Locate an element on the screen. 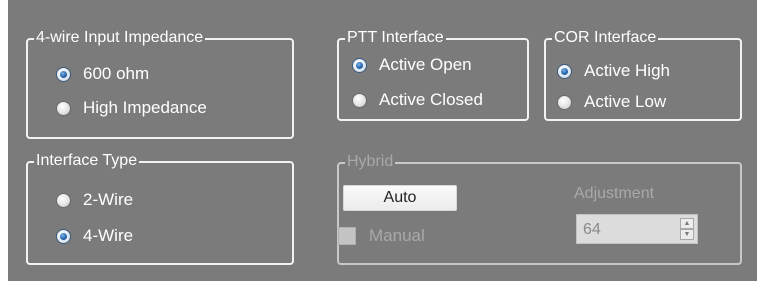 The height and width of the screenshot is (293, 764). radio-label: 4-Wire is located at coordinates (108, 235).